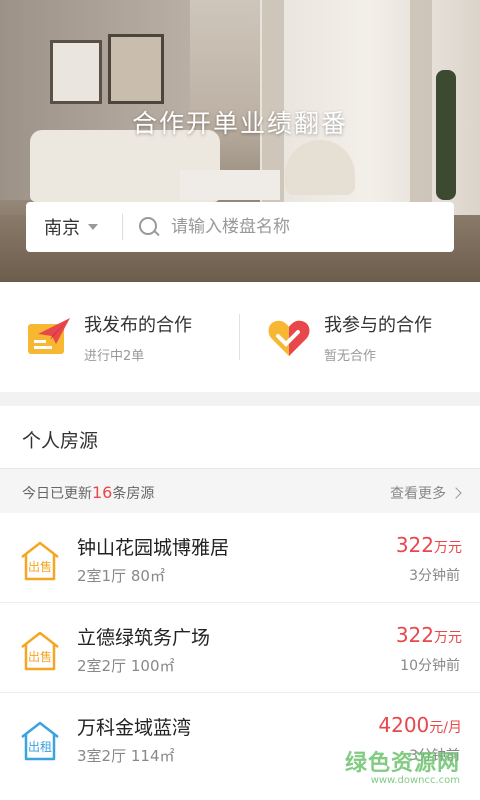 The image size is (480, 800). What do you see at coordinates (49, 337) in the screenshot?
I see `paper-plane-icon` at bounding box center [49, 337].